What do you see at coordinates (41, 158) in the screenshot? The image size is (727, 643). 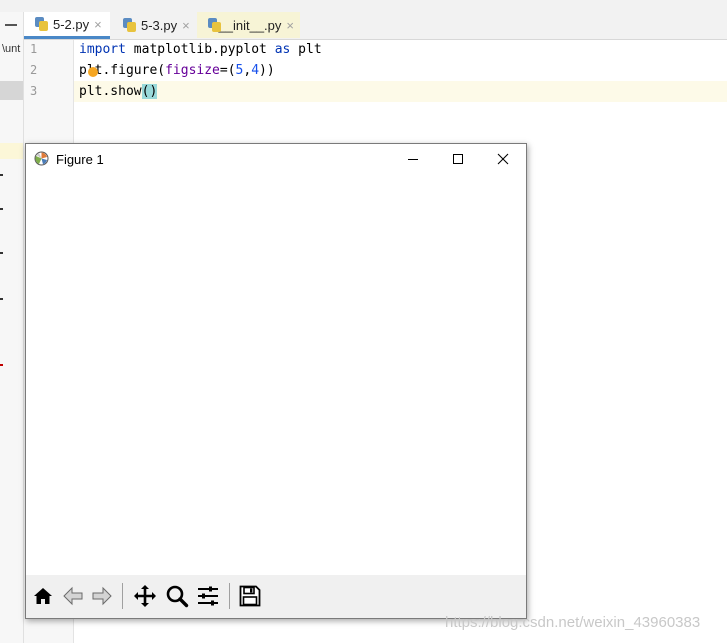 I see `matplotlib-logo-icon` at bounding box center [41, 158].